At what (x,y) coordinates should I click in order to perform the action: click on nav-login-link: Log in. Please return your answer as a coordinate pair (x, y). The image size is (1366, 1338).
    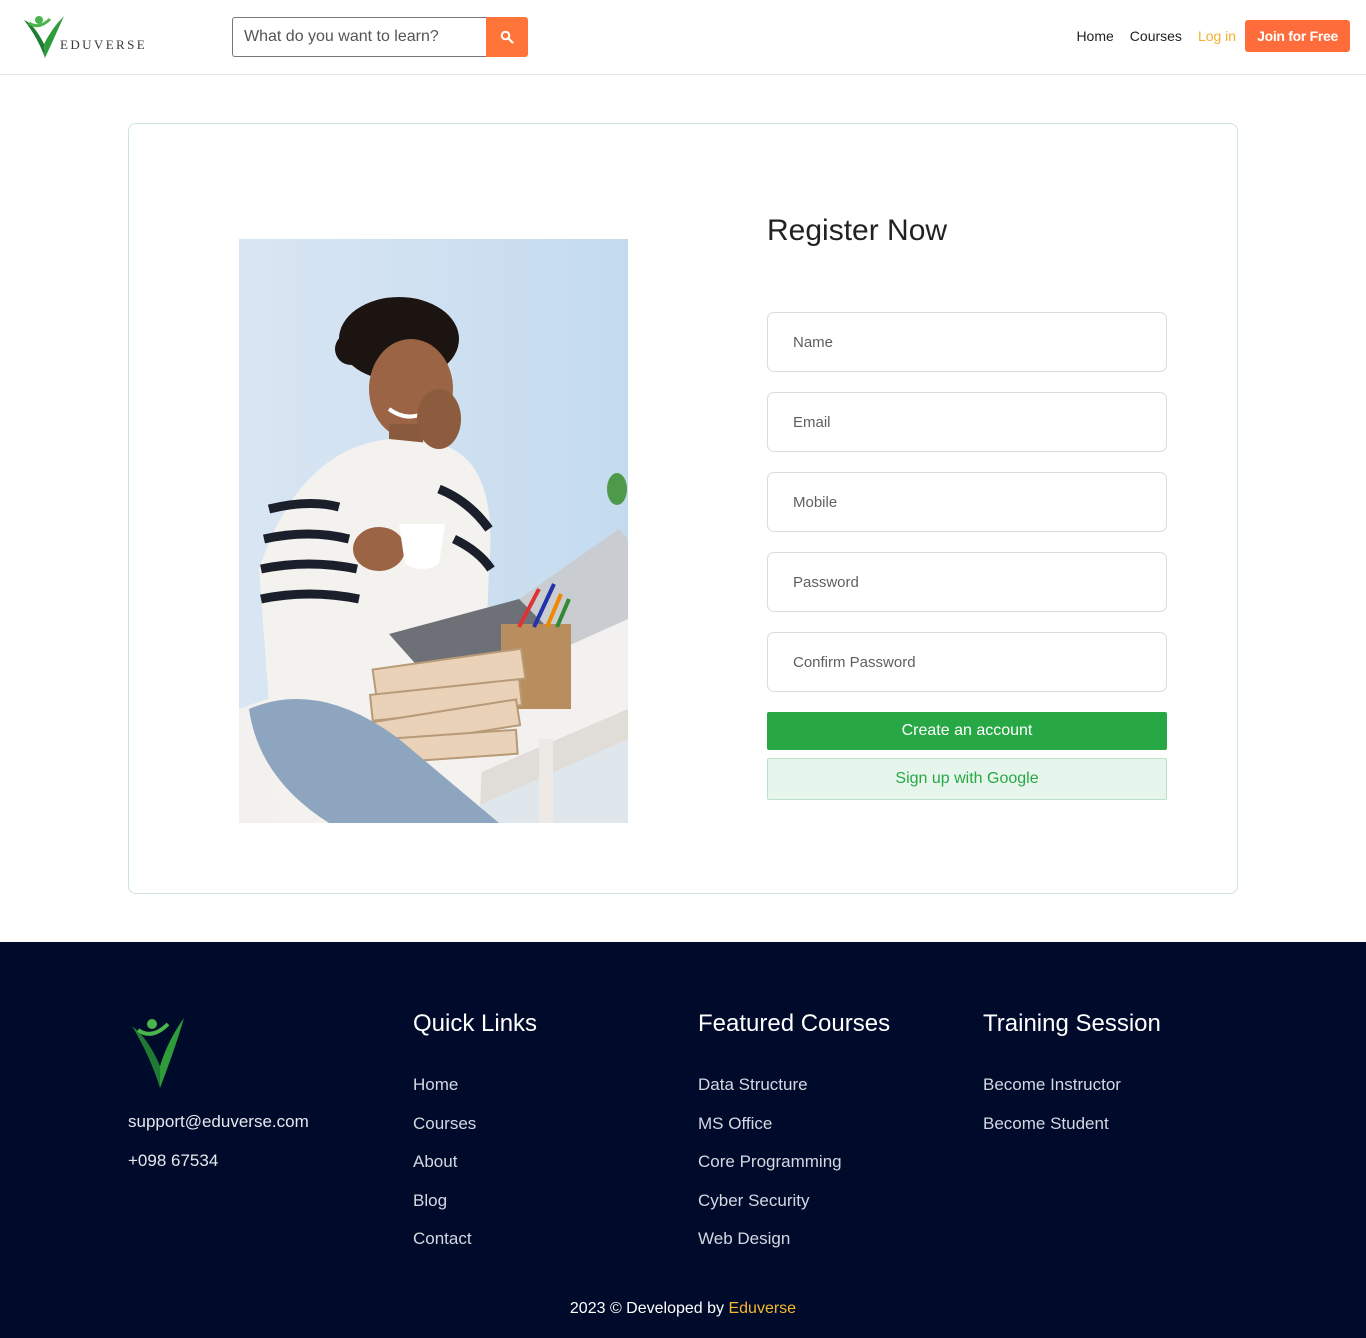
    Looking at the image, I should click on (1217, 36).